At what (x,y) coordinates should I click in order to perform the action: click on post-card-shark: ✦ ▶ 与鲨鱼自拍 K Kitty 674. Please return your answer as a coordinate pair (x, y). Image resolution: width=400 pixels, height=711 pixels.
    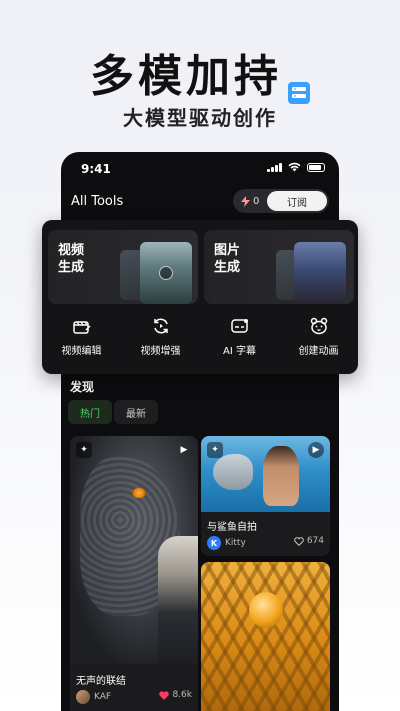
    Looking at the image, I should click on (265, 496).